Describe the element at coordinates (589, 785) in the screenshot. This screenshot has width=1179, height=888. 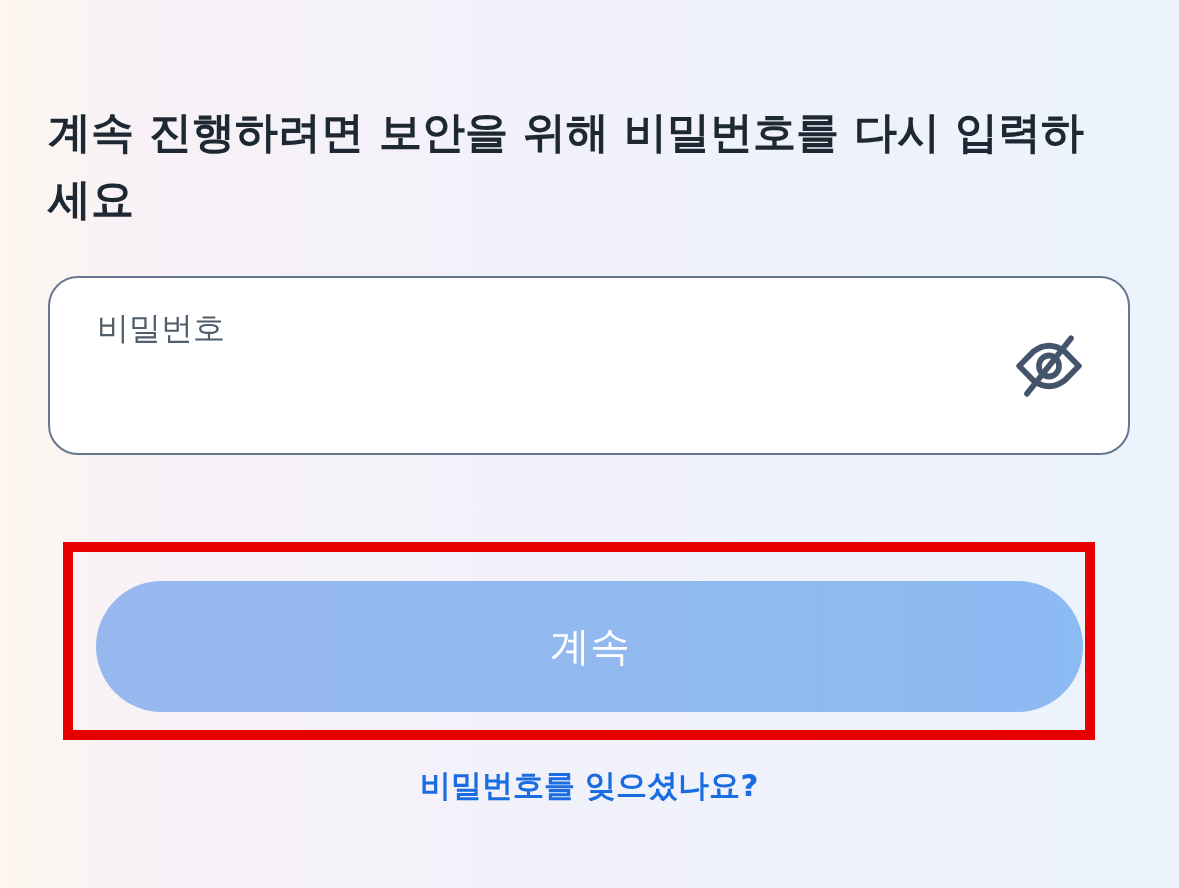
I see `forgot-password-link: 비밀번호를 잊으셨나요?` at that location.